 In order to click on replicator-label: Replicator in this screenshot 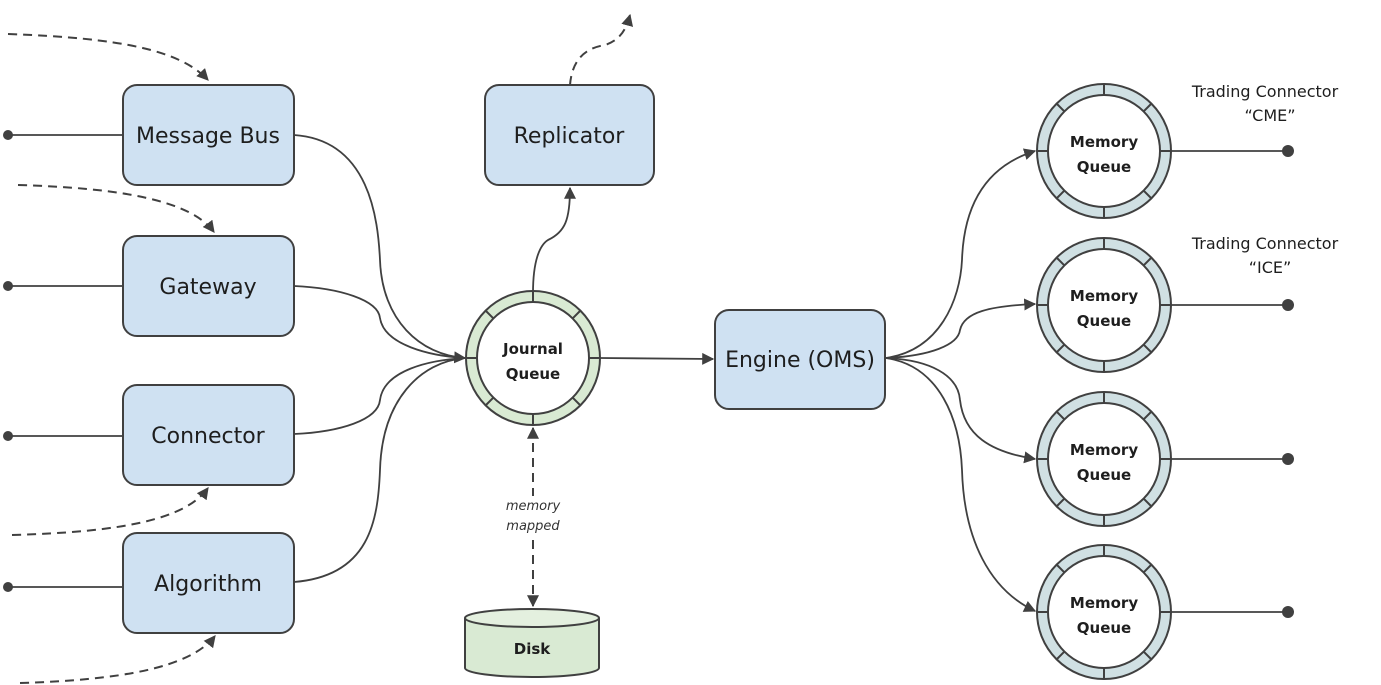, I will do `click(570, 136)`.